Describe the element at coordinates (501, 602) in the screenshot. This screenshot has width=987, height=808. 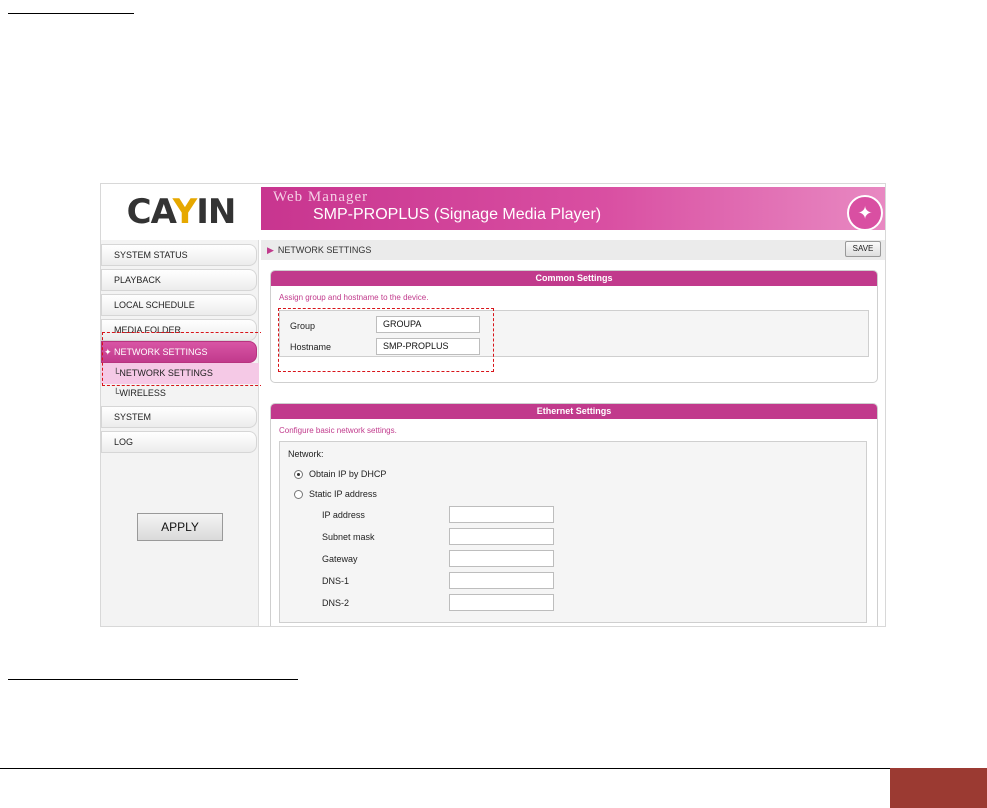
I see `dns-2-field` at that location.